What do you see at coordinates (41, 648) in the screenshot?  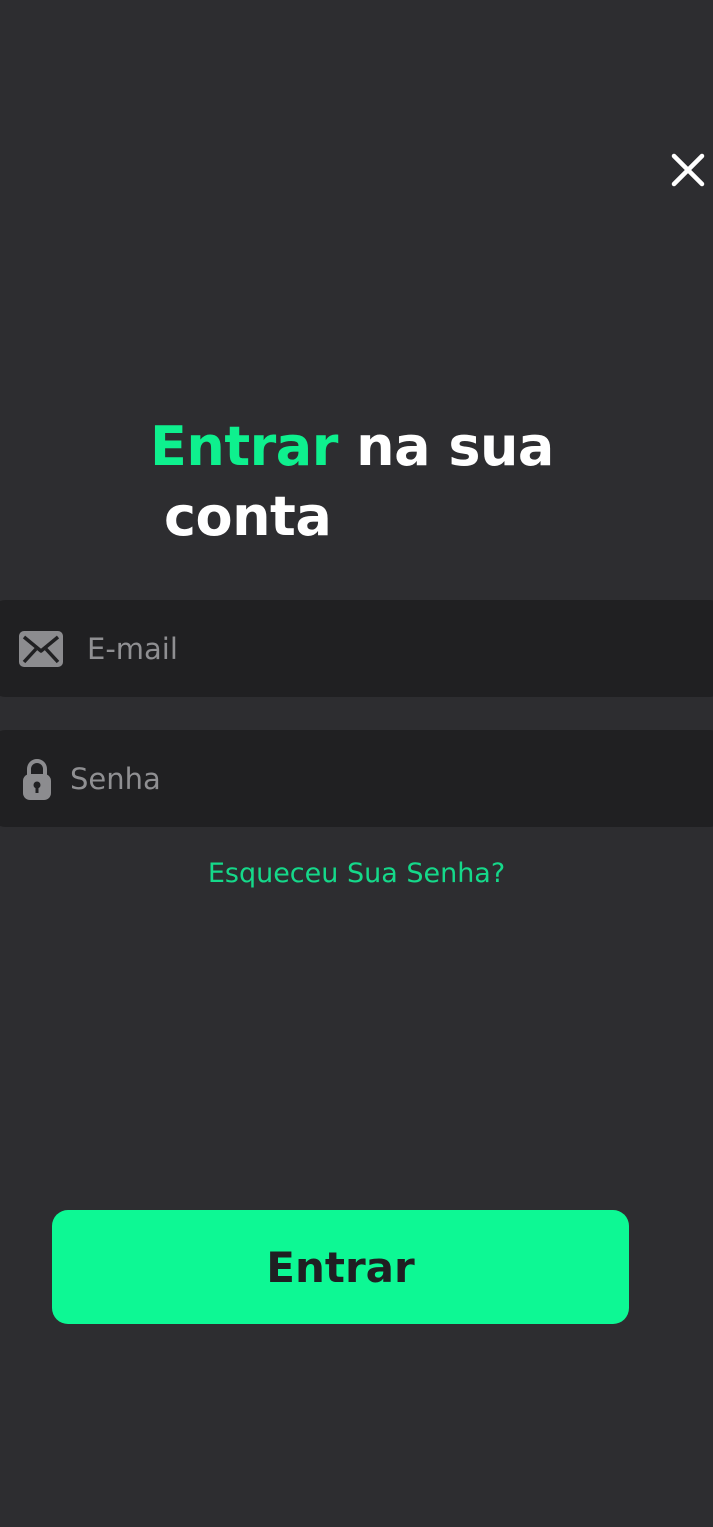 I see `envelope-icon` at bounding box center [41, 648].